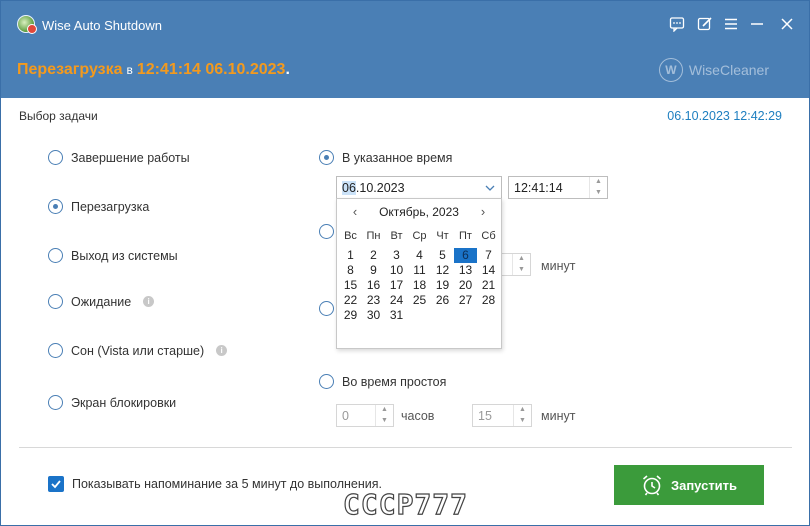 The width and height of the screenshot is (810, 526). I want to click on brand-logo: W WiseCleaner, so click(713, 70).